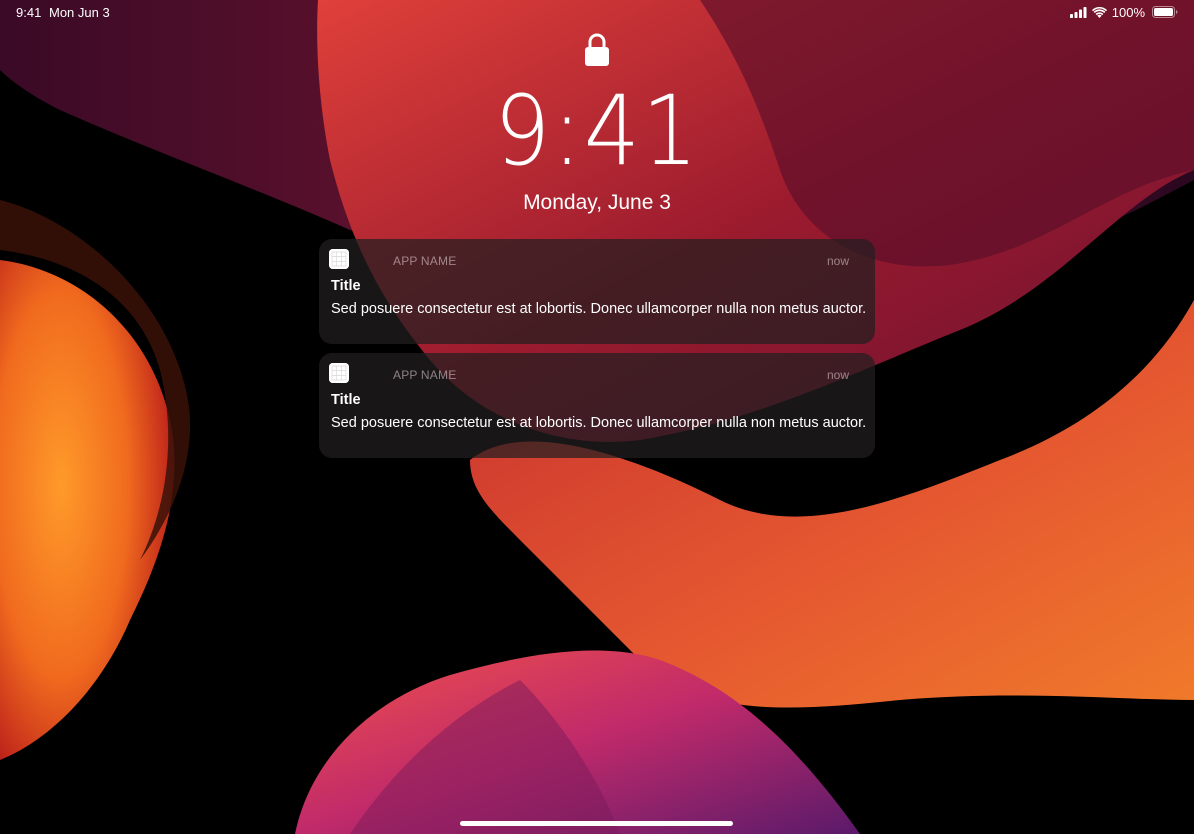 This screenshot has width=1194, height=834. What do you see at coordinates (1078, 12) in the screenshot?
I see `cellular-signal-icon` at bounding box center [1078, 12].